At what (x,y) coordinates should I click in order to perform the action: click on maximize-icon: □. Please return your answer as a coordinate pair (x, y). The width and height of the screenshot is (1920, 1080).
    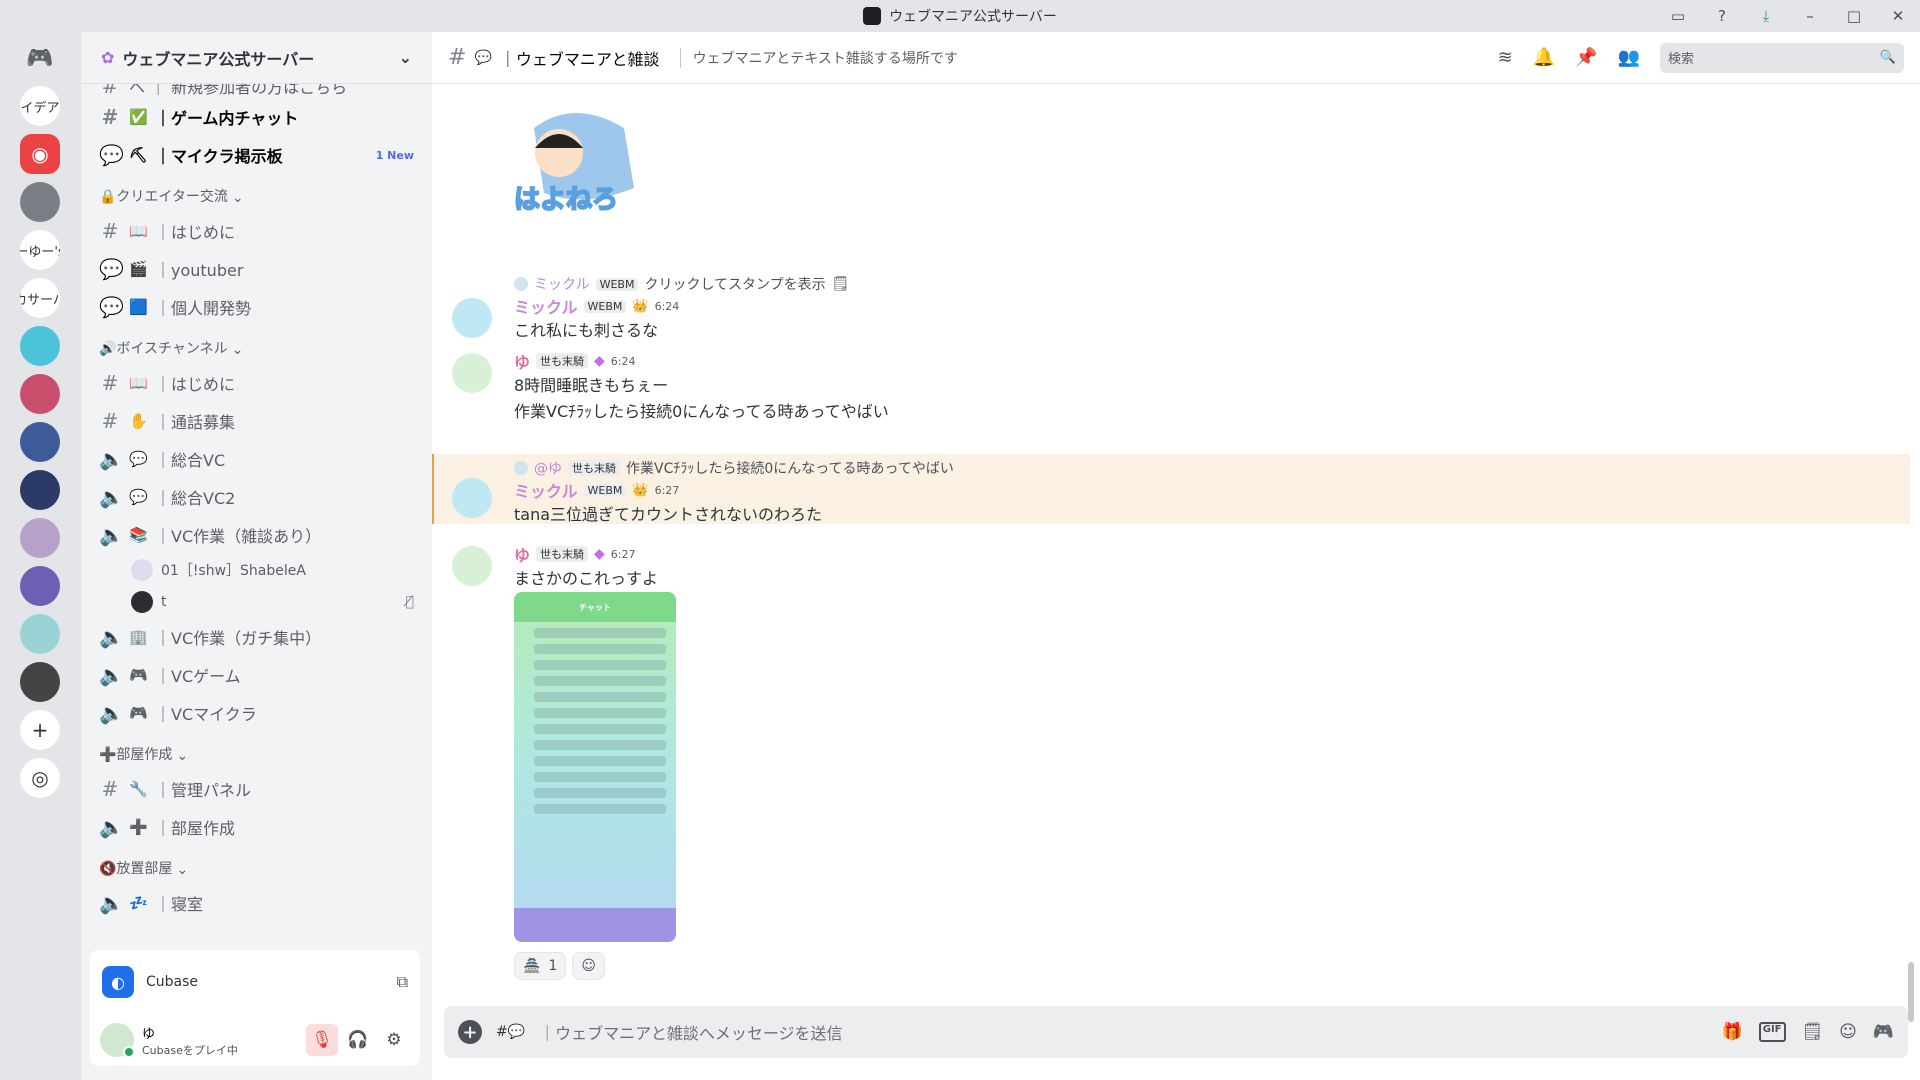
    Looking at the image, I should click on (1854, 16).